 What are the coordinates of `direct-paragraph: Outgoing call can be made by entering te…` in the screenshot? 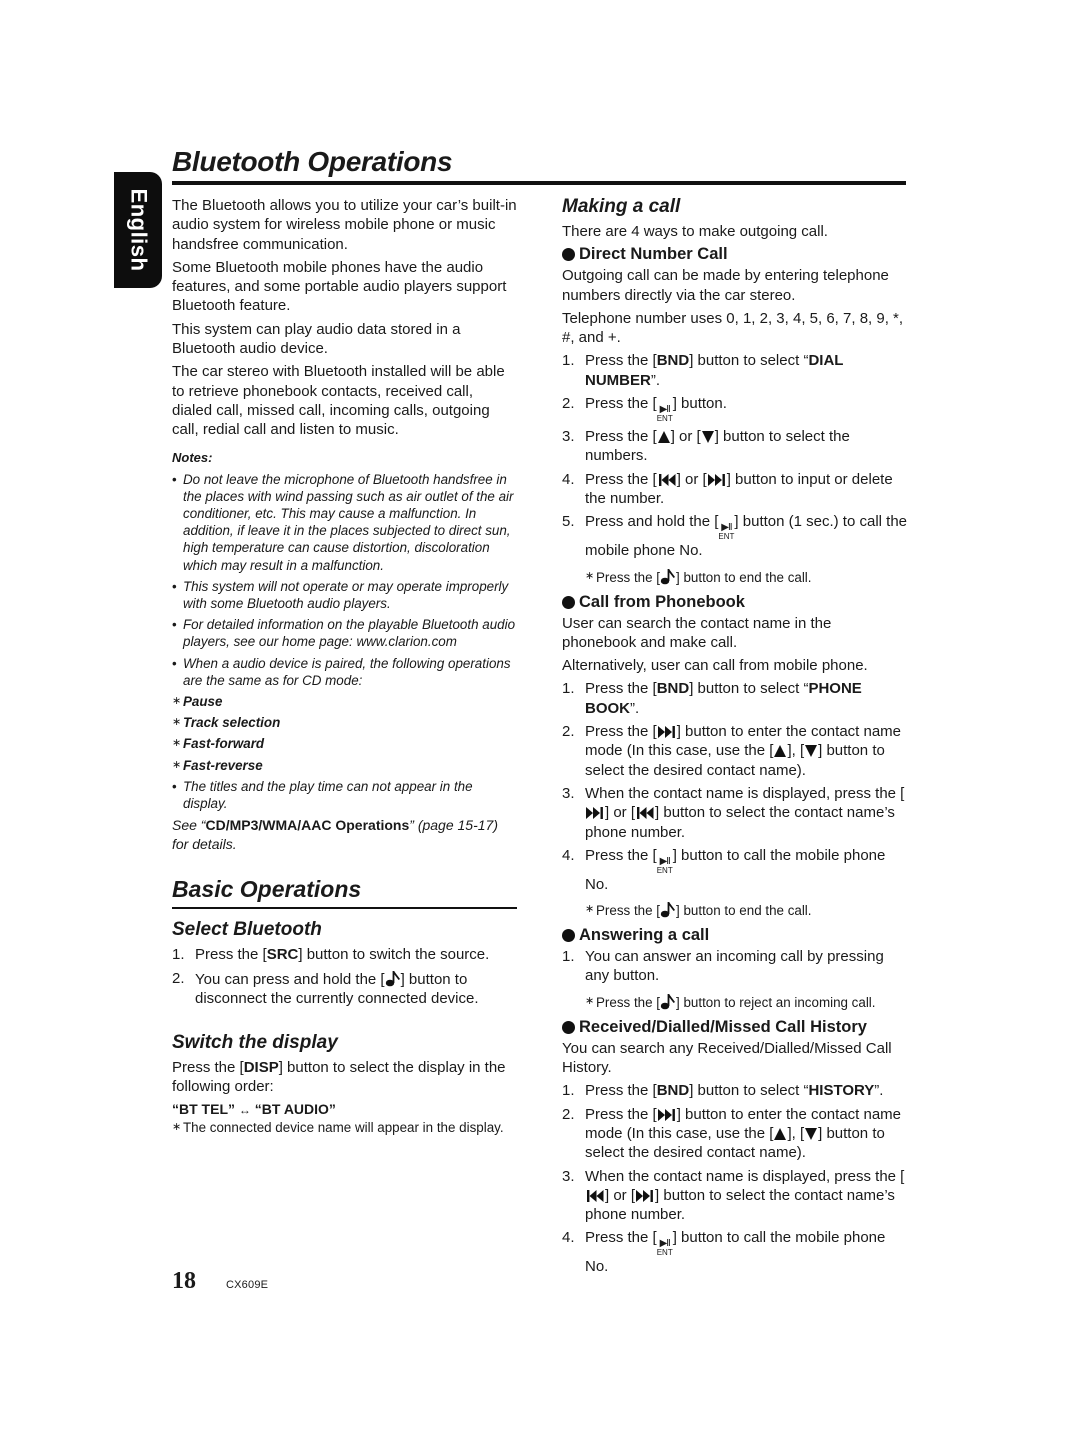 It's located at (725, 285).